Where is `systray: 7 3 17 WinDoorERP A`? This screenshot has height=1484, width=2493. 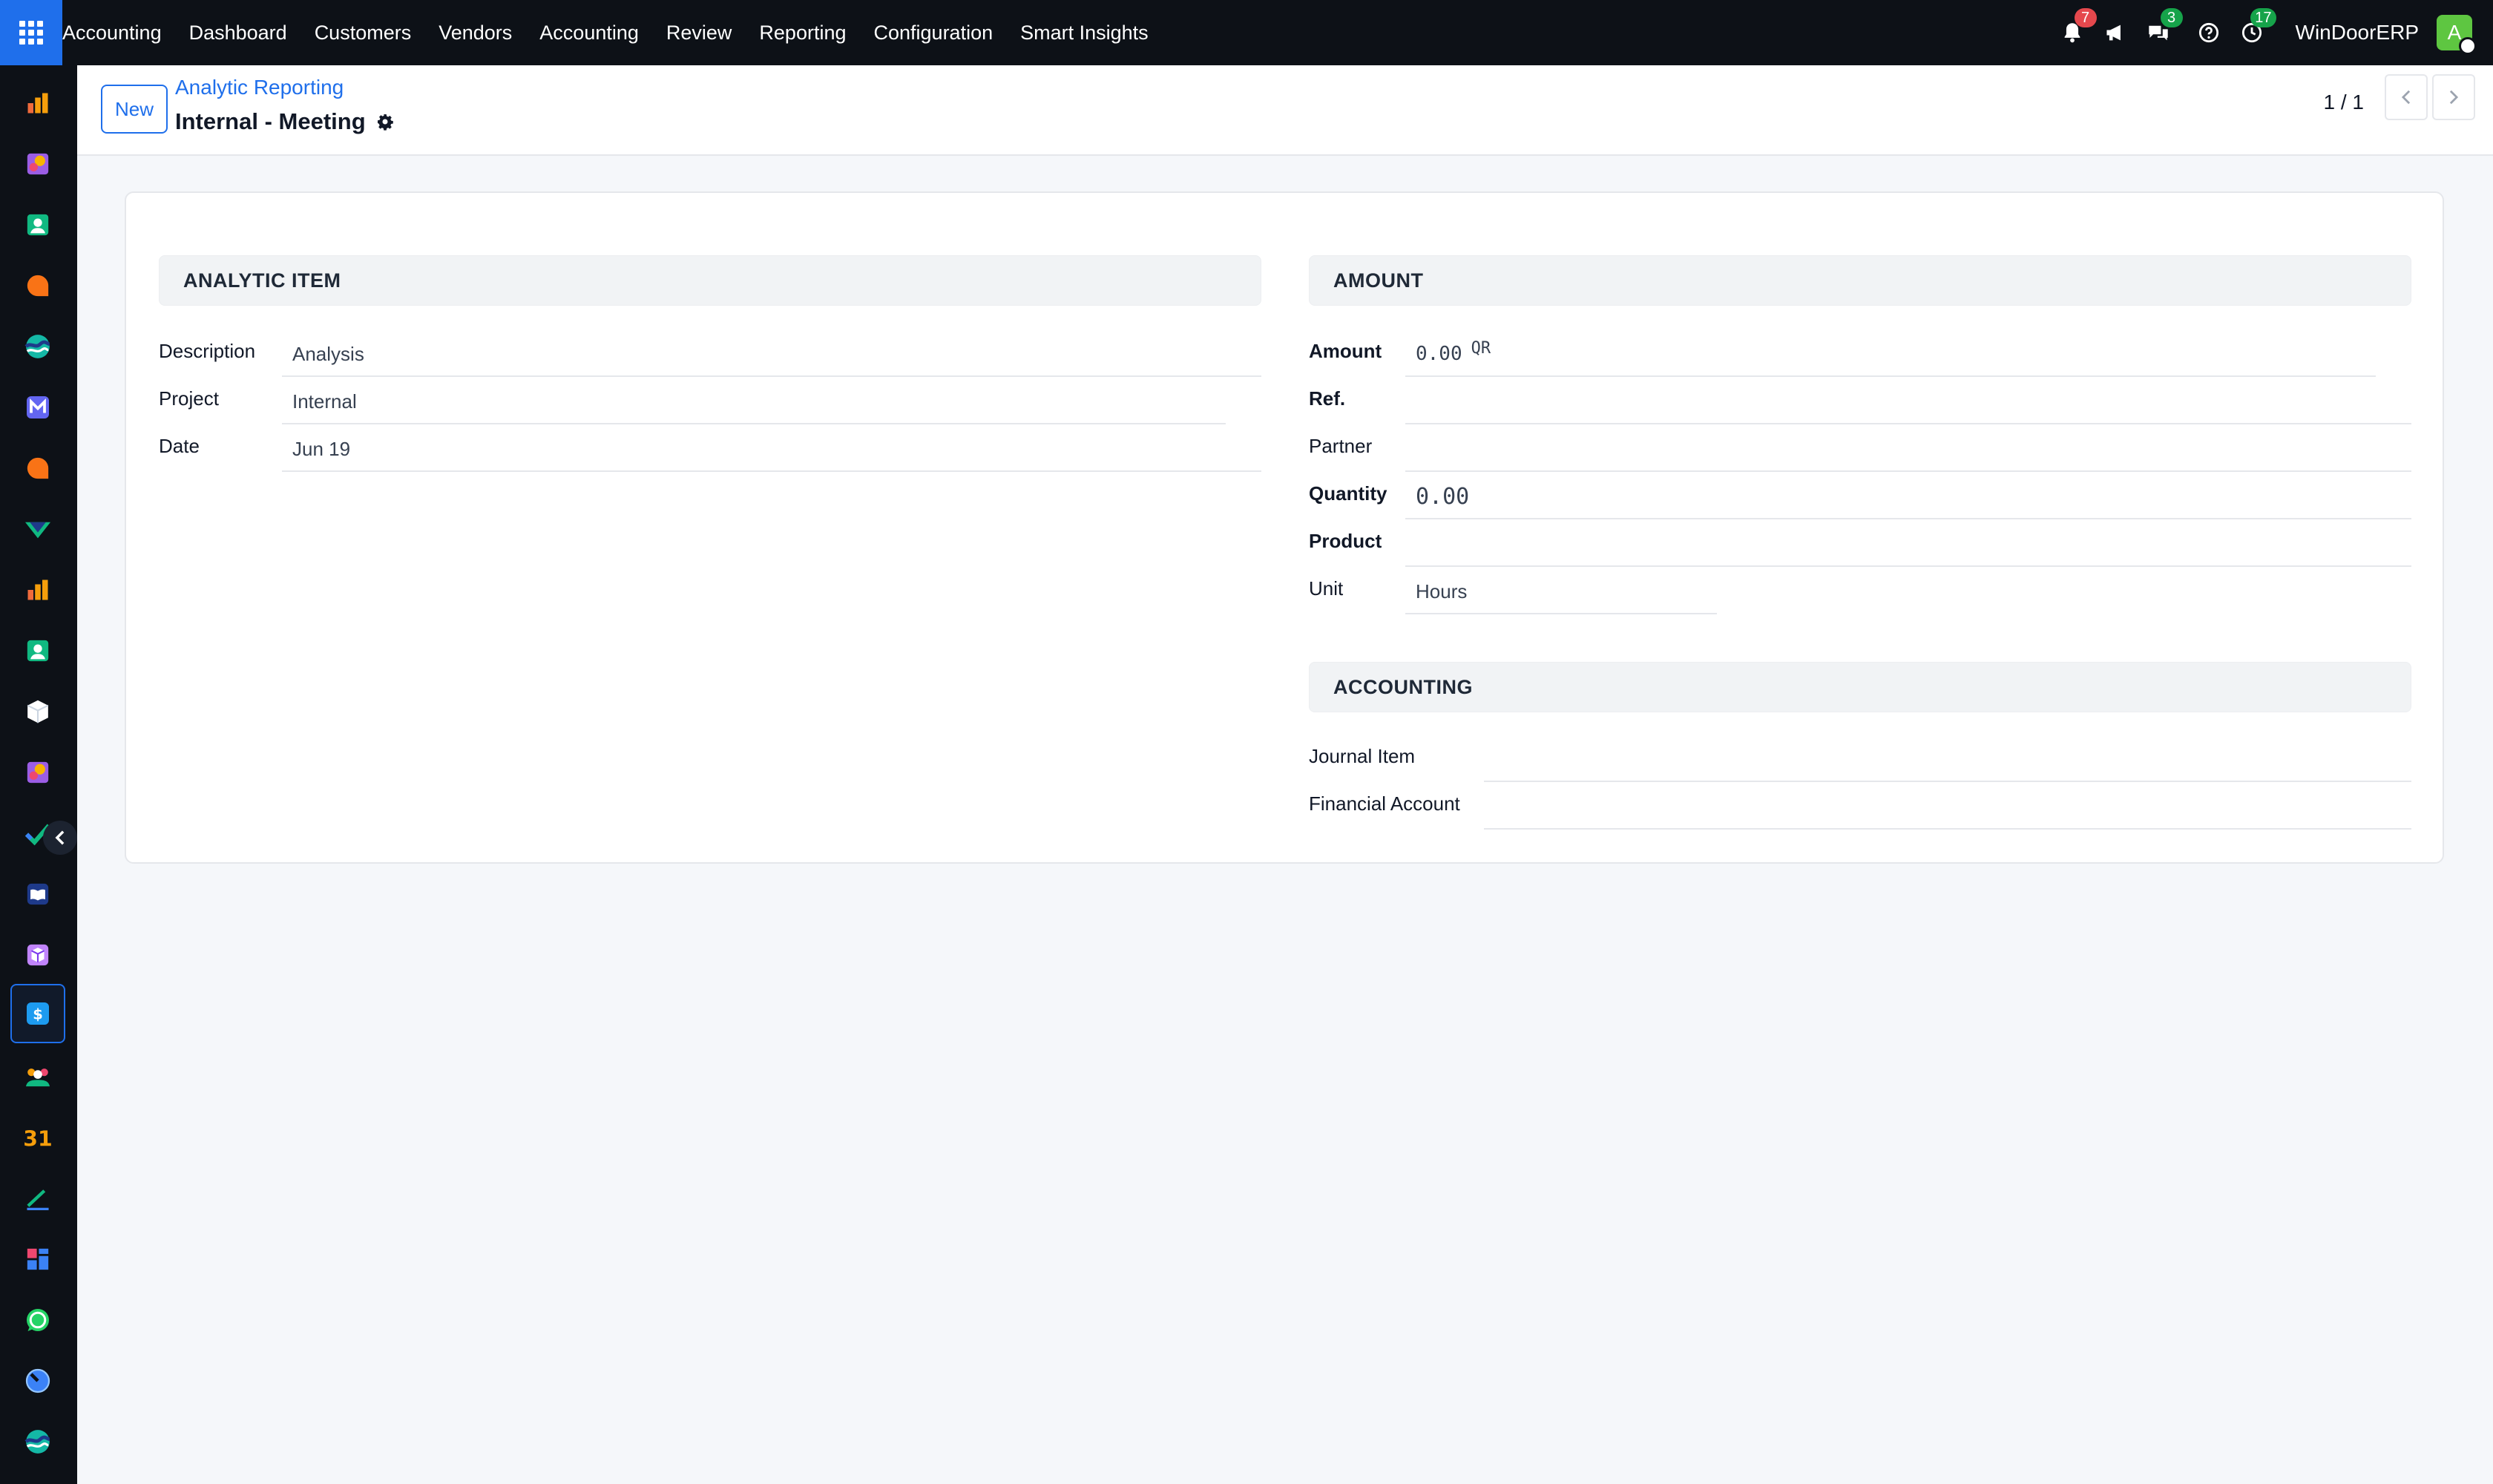
systray: 7 3 17 WinDoorERP A is located at coordinates (2275, 32).